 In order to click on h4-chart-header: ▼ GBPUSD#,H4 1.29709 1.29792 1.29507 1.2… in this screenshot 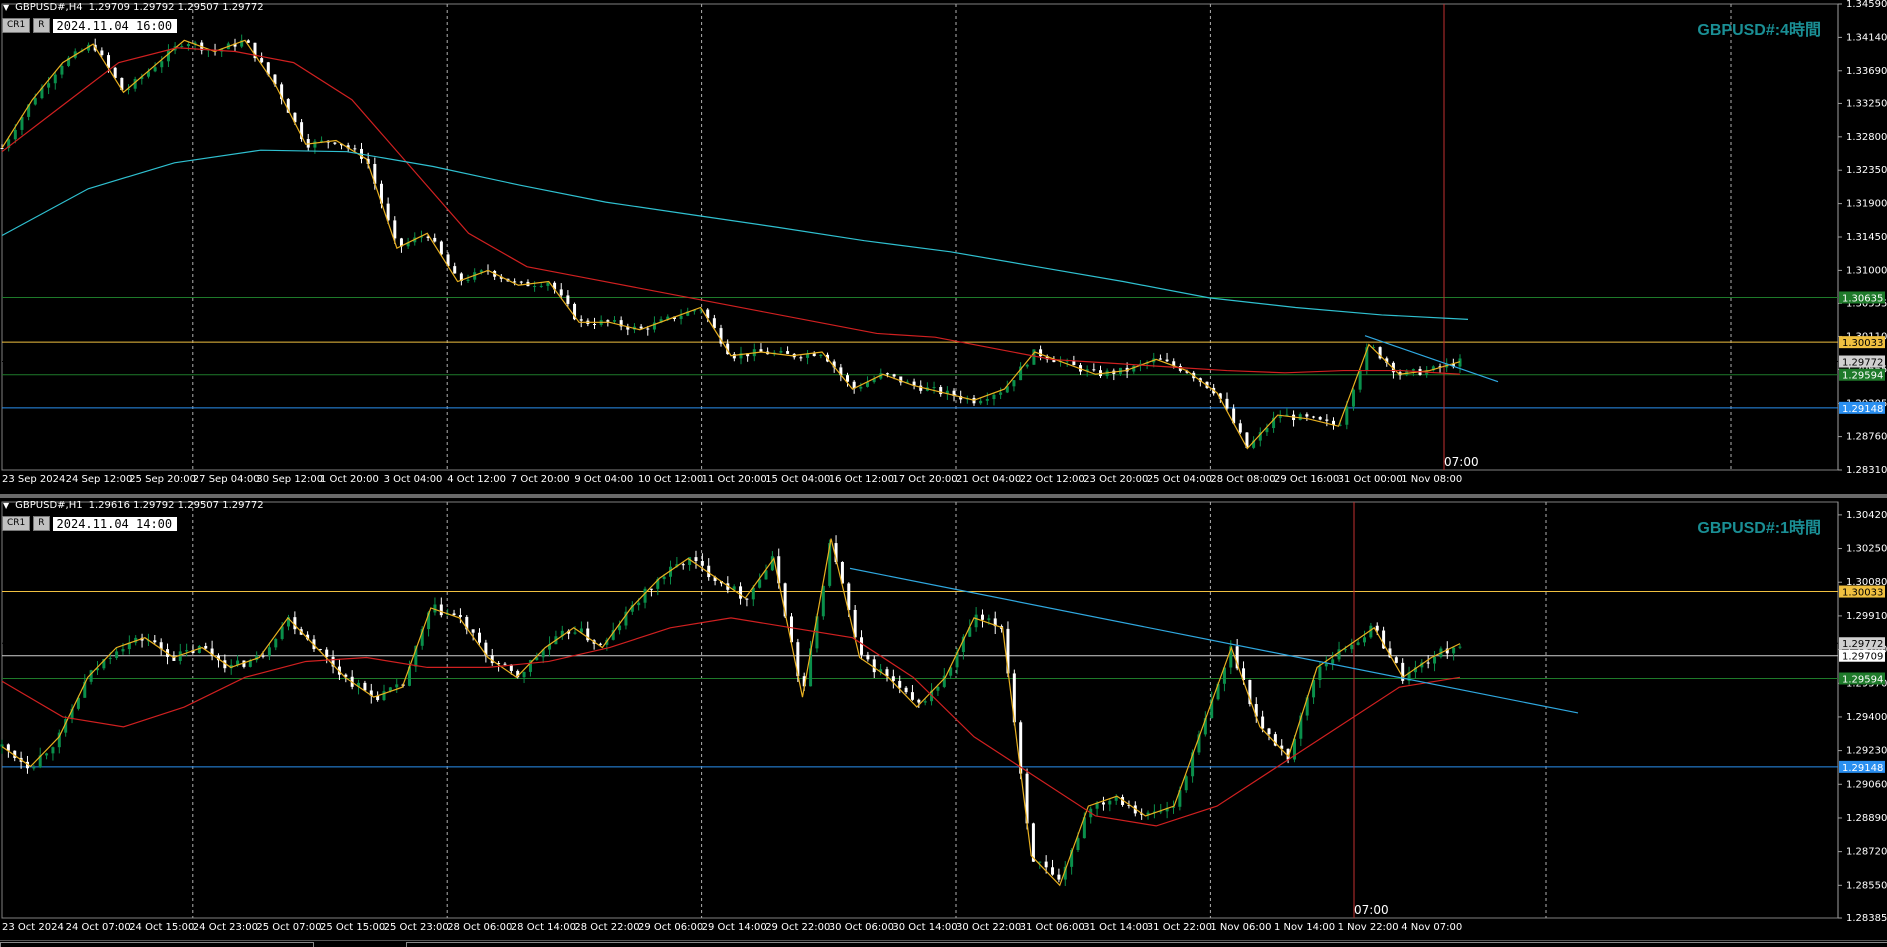, I will do `click(133, 7)`.